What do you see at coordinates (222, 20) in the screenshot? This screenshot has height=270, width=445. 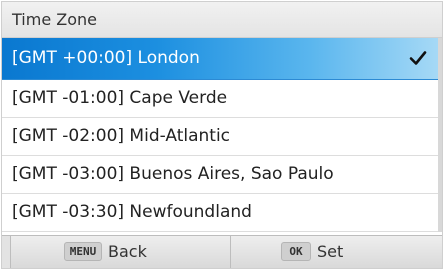 I see `title-bar: Time Zone` at bounding box center [222, 20].